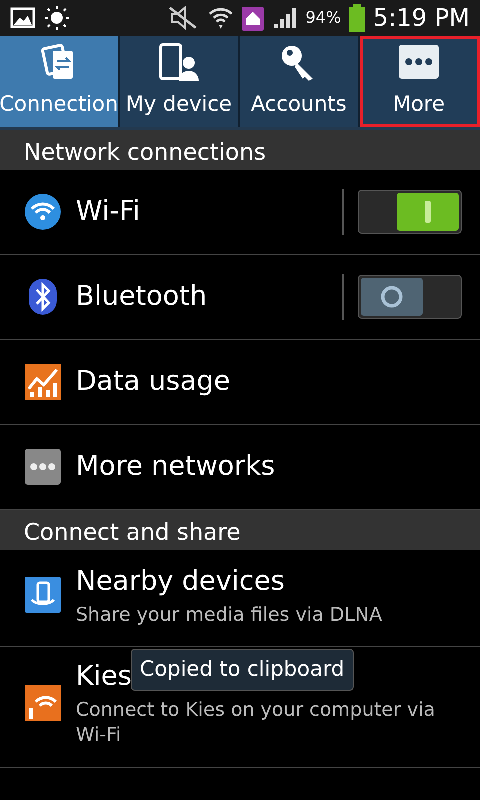 Image resolution: width=480 pixels, height=800 pixels. I want to click on tab: More, so click(420, 81).